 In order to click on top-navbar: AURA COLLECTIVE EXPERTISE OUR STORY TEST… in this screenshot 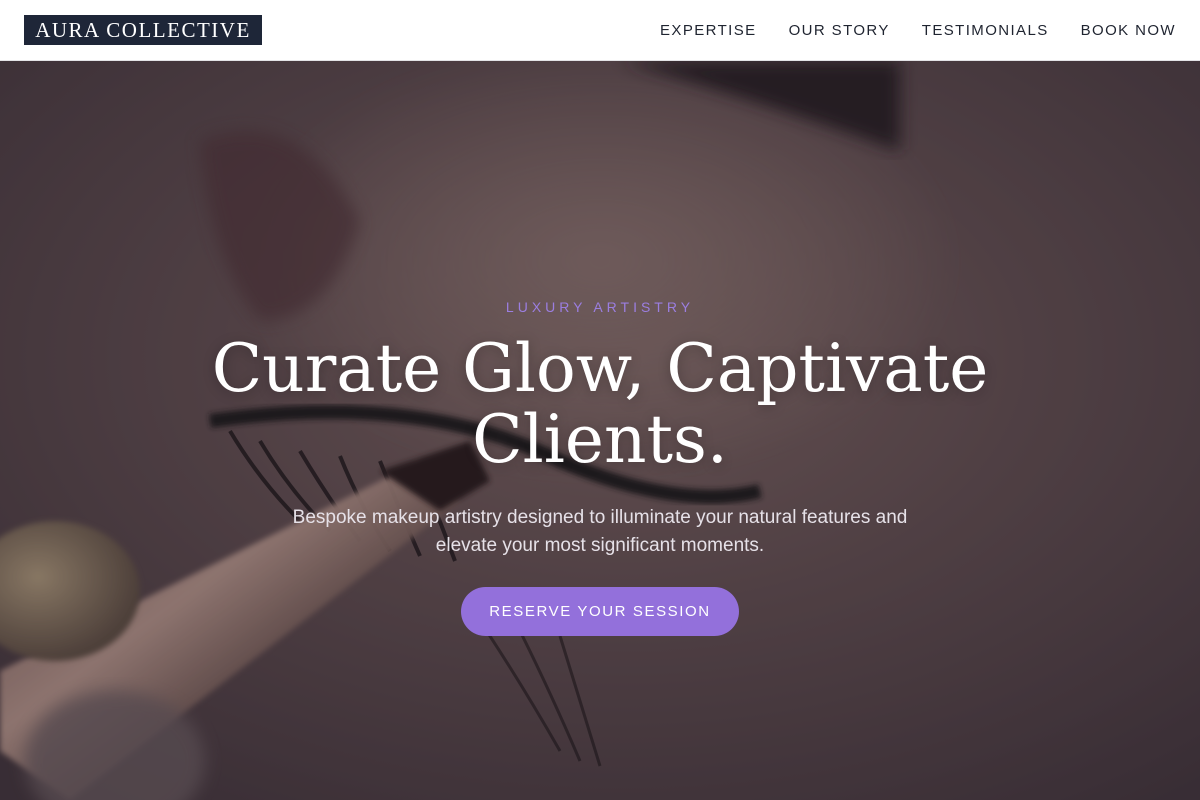, I will do `click(600, 30)`.